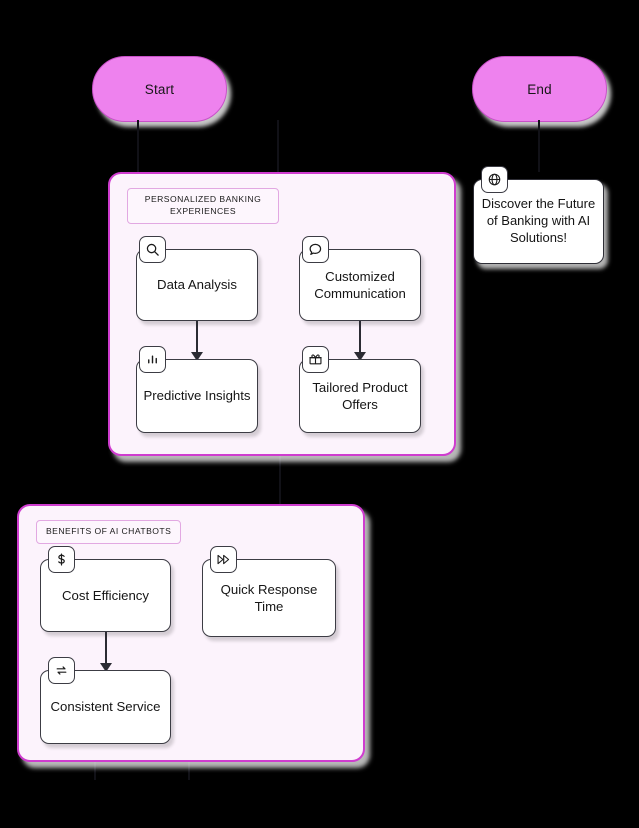 Image resolution: width=639 pixels, height=828 pixels. What do you see at coordinates (61, 559) in the screenshot?
I see `dollar-icon` at bounding box center [61, 559].